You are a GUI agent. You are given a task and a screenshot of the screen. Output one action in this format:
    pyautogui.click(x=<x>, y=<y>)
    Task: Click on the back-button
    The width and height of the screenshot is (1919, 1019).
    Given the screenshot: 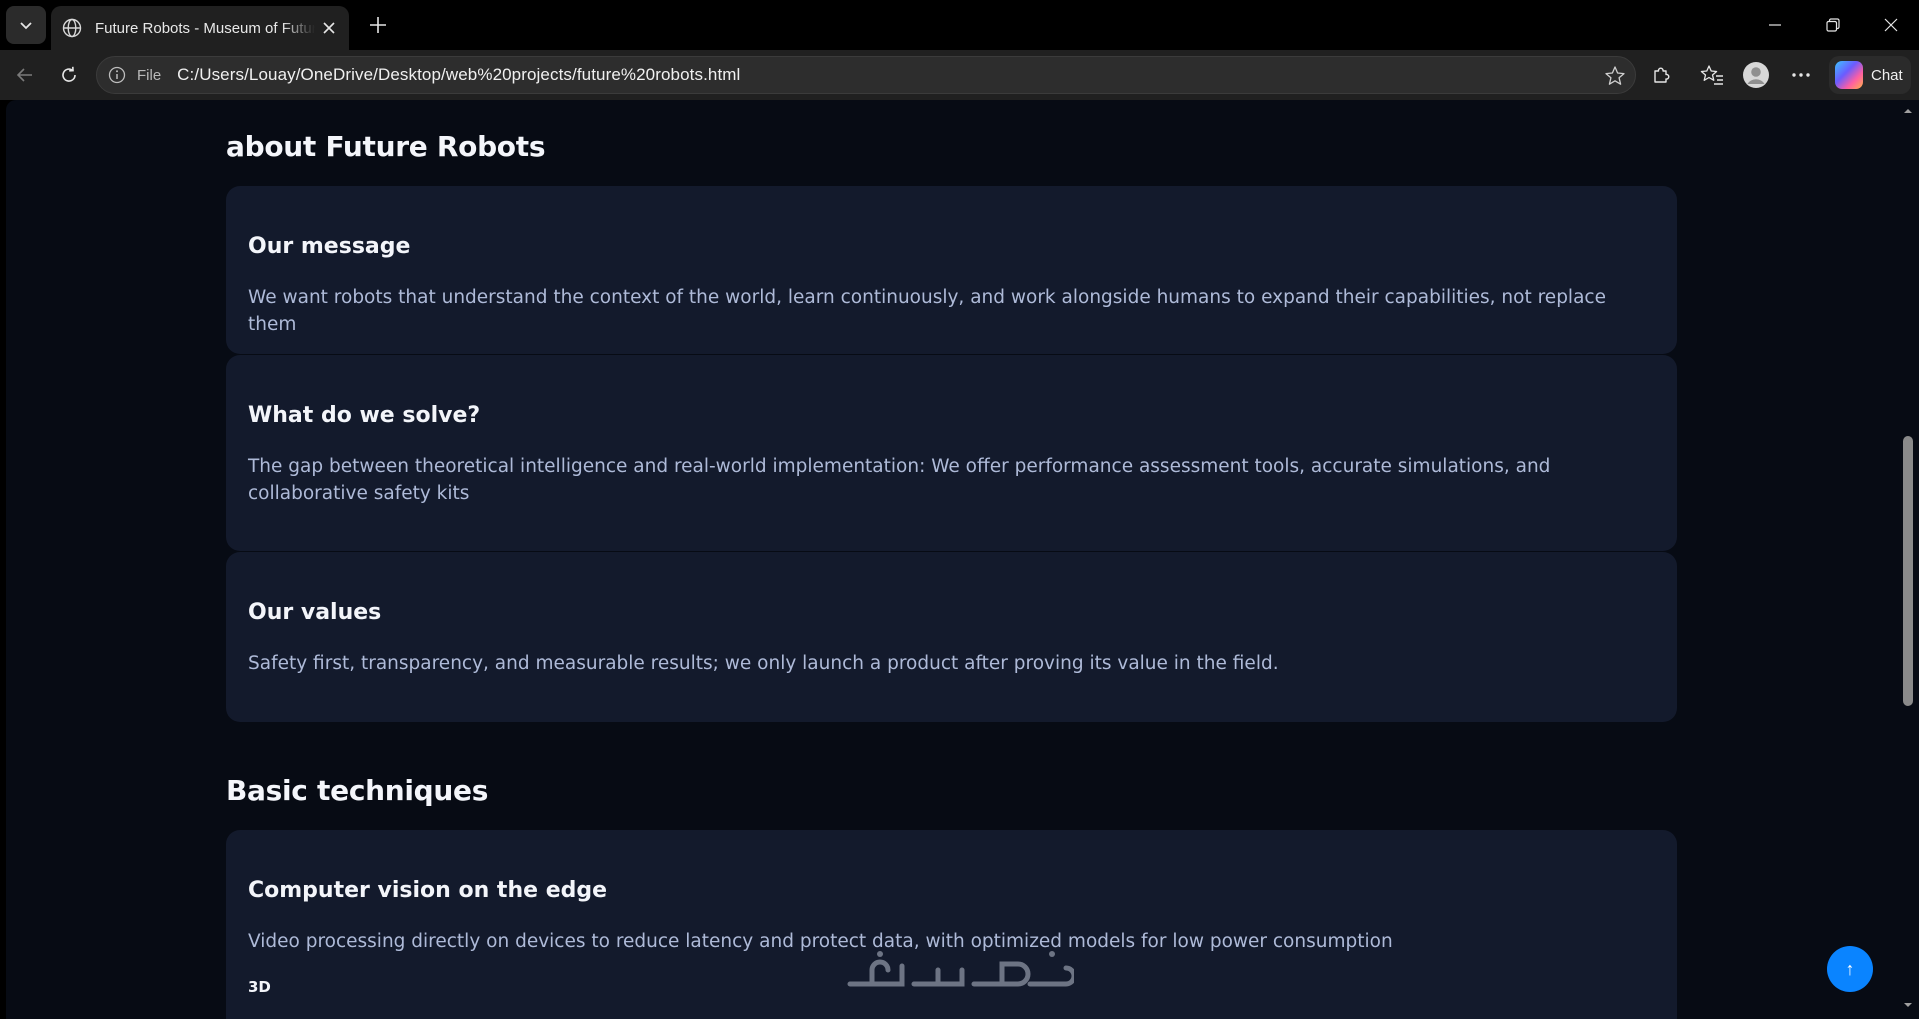 What is the action you would take?
    pyautogui.click(x=25, y=75)
    